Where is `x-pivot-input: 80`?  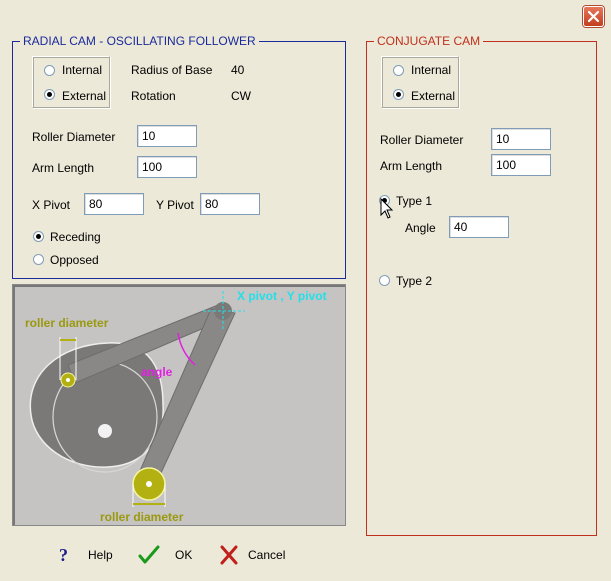
x-pivot-input: 80 is located at coordinates (114, 204).